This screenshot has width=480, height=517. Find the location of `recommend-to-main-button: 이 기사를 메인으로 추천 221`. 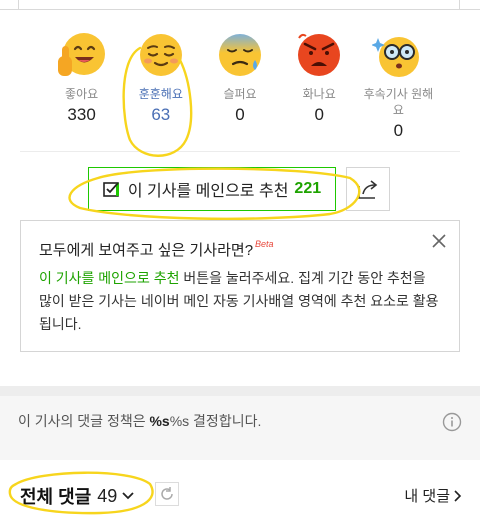

recommend-to-main-button: 이 기사를 메인으로 추천 221 is located at coordinates (212, 189).